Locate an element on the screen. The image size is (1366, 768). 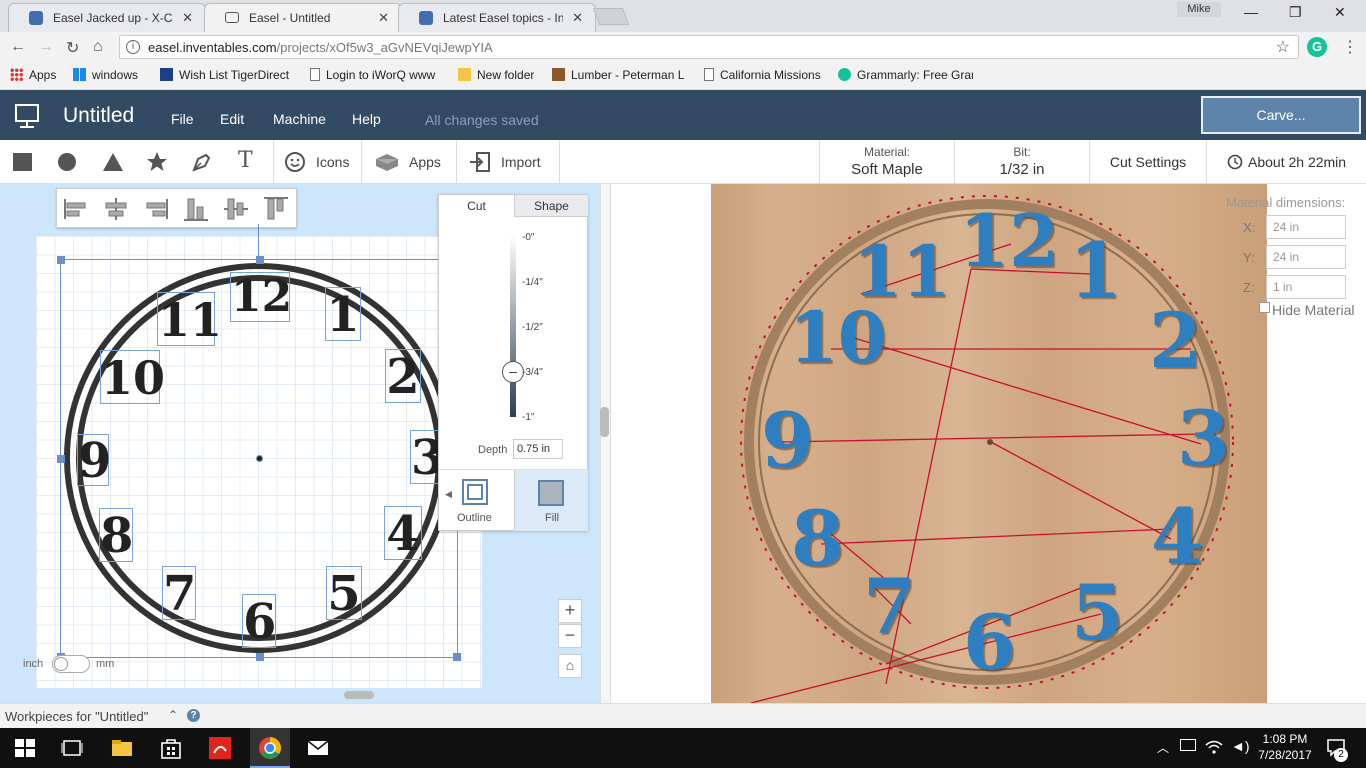
bit-selector: Bit: 1/32 in is located at coordinates (1022, 162).